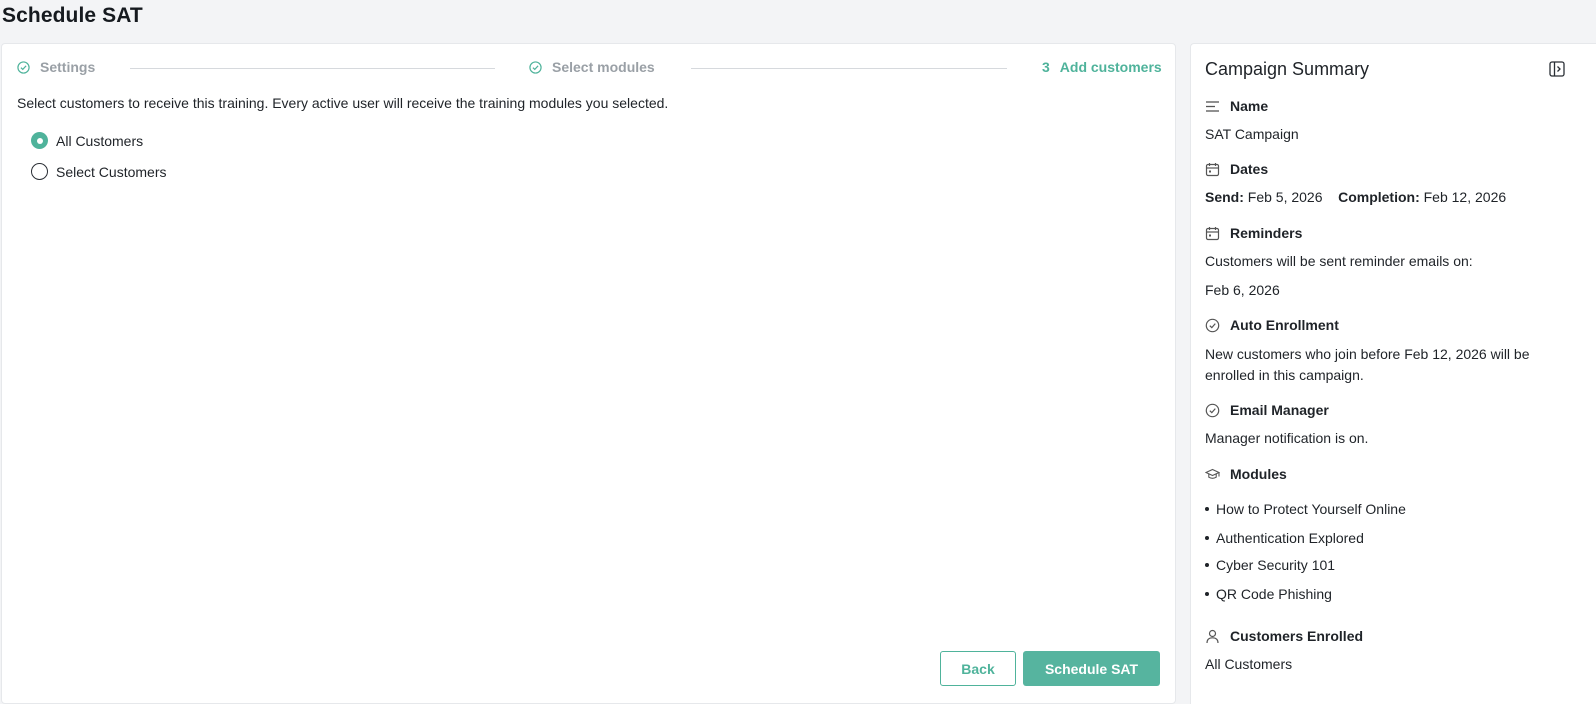 Image resolution: width=1596 pixels, height=704 pixels. What do you see at coordinates (72, 15) in the screenshot?
I see `page-title: Schedule SAT` at bounding box center [72, 15].